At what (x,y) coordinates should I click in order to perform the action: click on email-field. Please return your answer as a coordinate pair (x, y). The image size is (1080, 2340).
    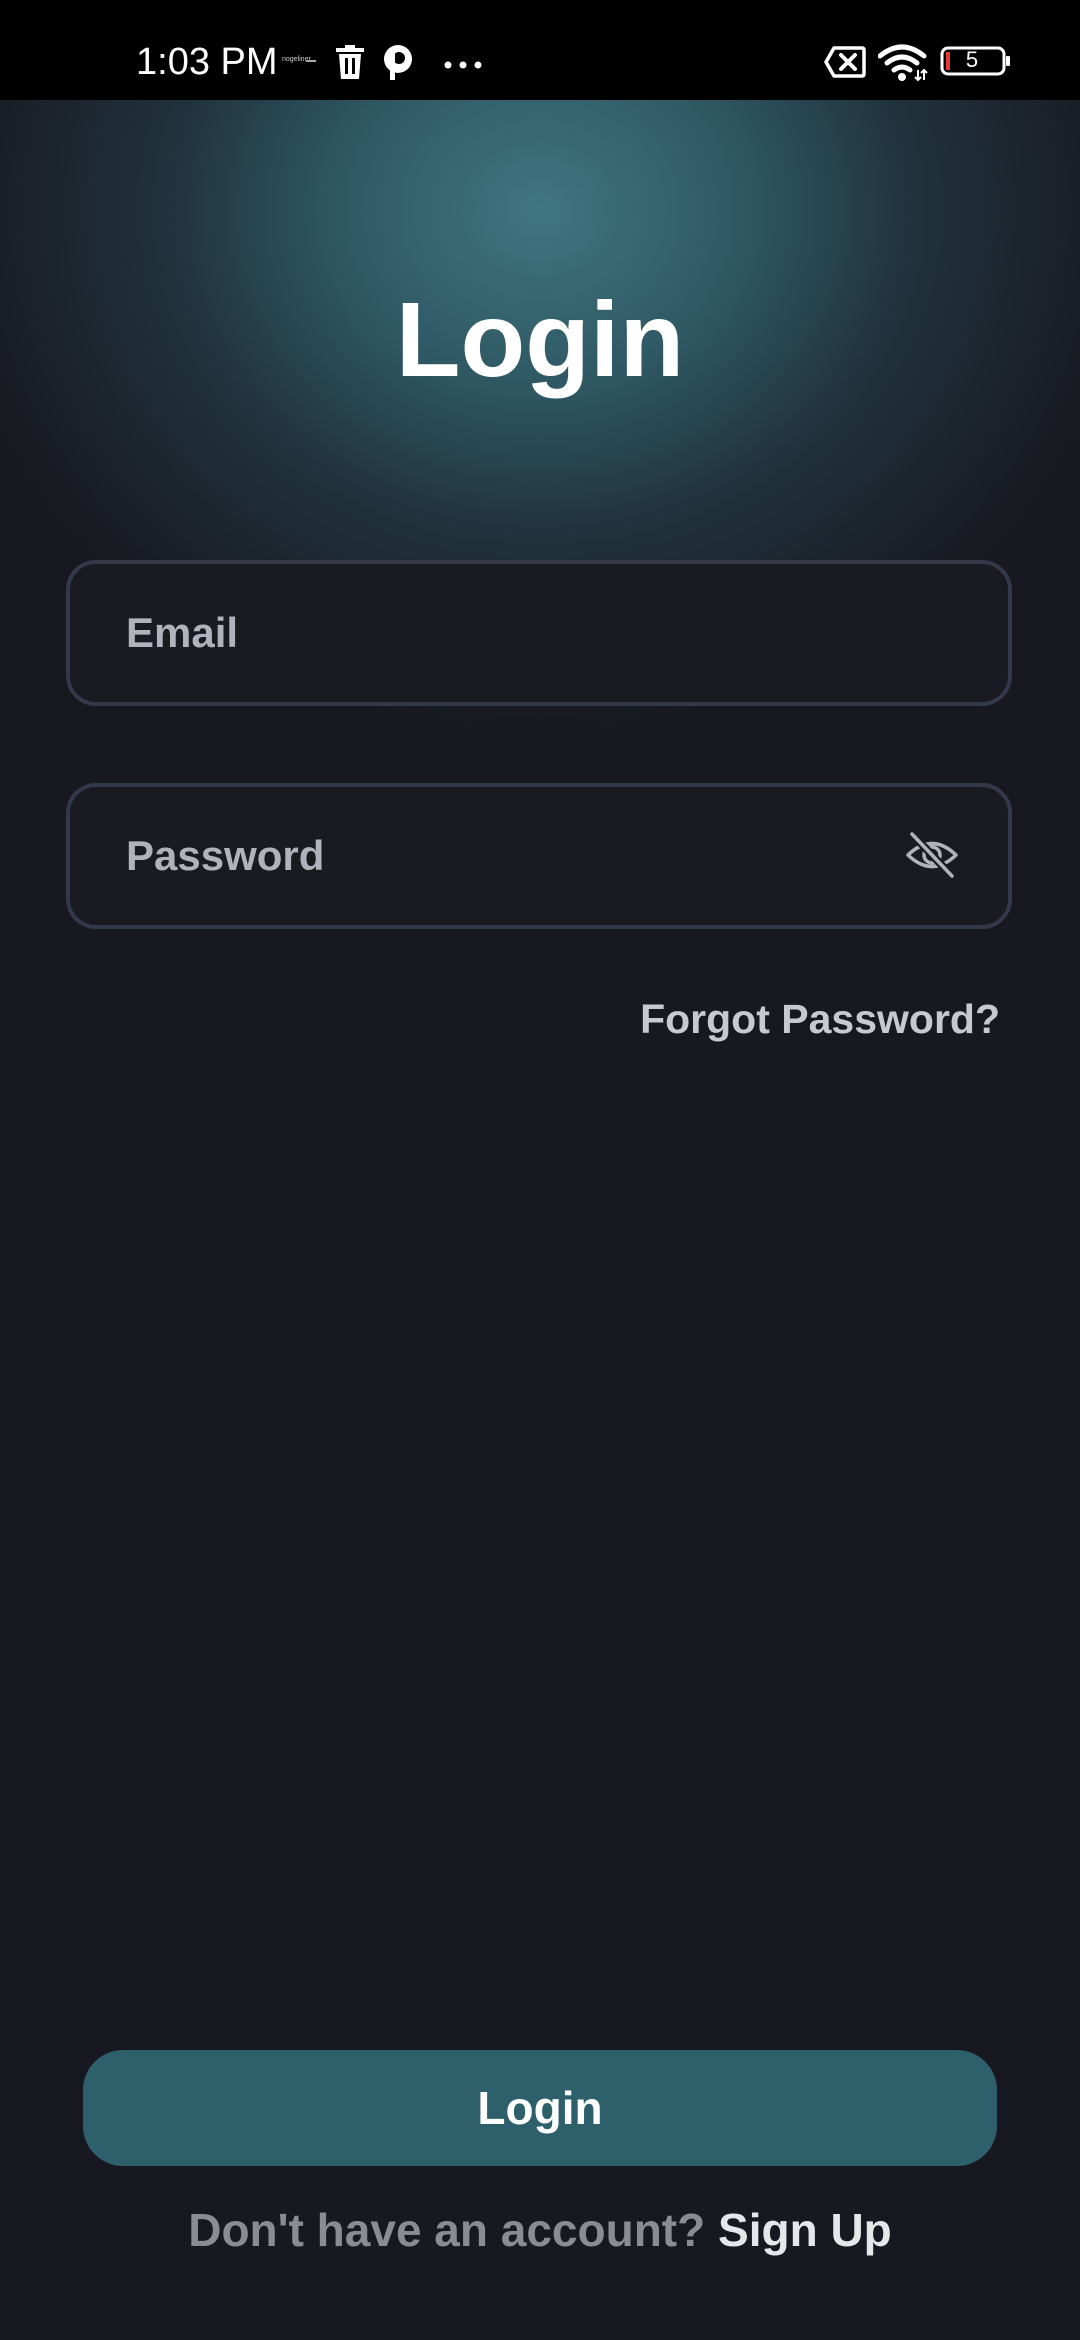
    Looking at the image, I should click on (516, 633).